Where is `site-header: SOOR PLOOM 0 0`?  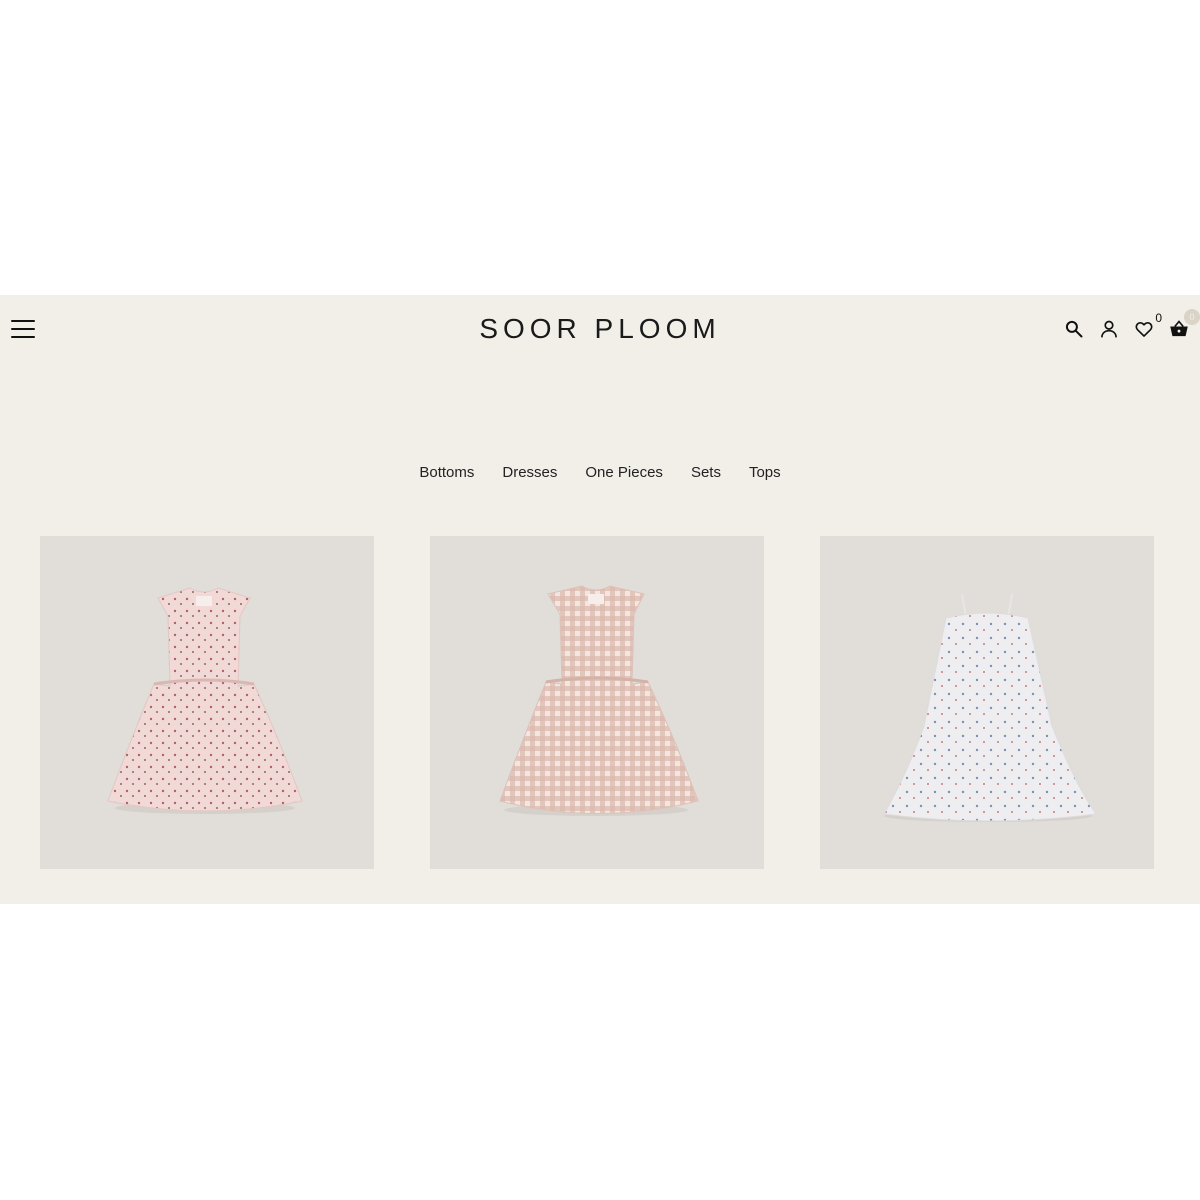 site-header: SOOR PLOOM 0 0 is located at coordinates (600, 330).